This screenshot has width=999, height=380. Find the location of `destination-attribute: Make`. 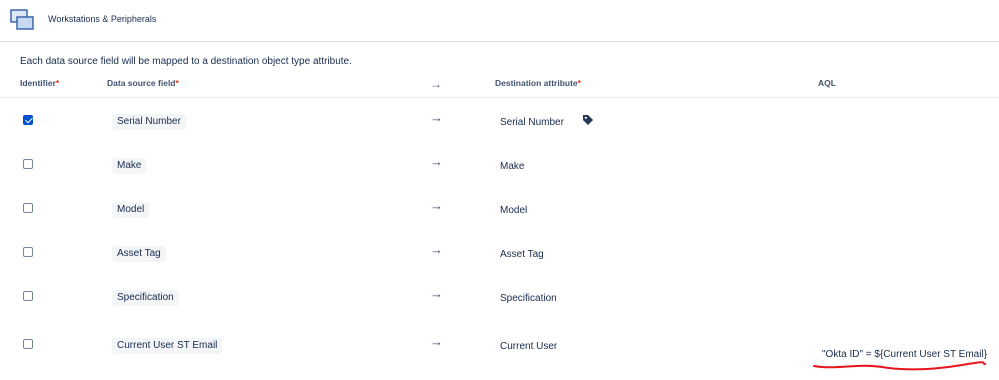

destination-attribute: Make is located at coordinates (512, 166).